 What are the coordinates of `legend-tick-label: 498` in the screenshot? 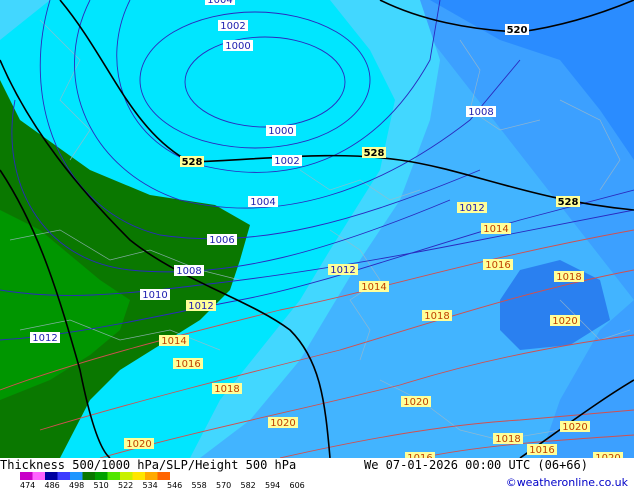 It's located at (76, 485).